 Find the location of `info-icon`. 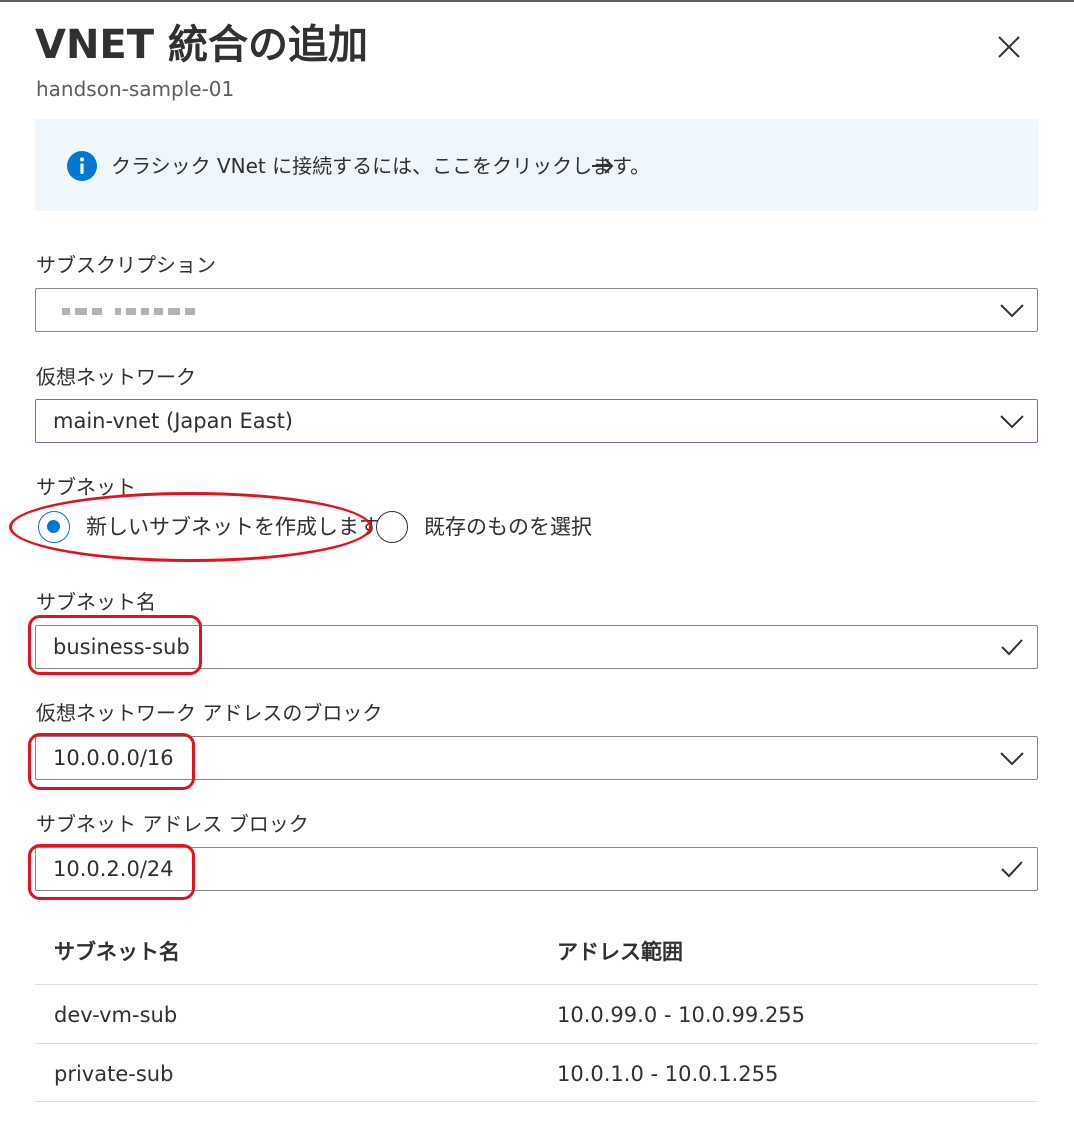

info-icon is located at coordinates (82, 166).